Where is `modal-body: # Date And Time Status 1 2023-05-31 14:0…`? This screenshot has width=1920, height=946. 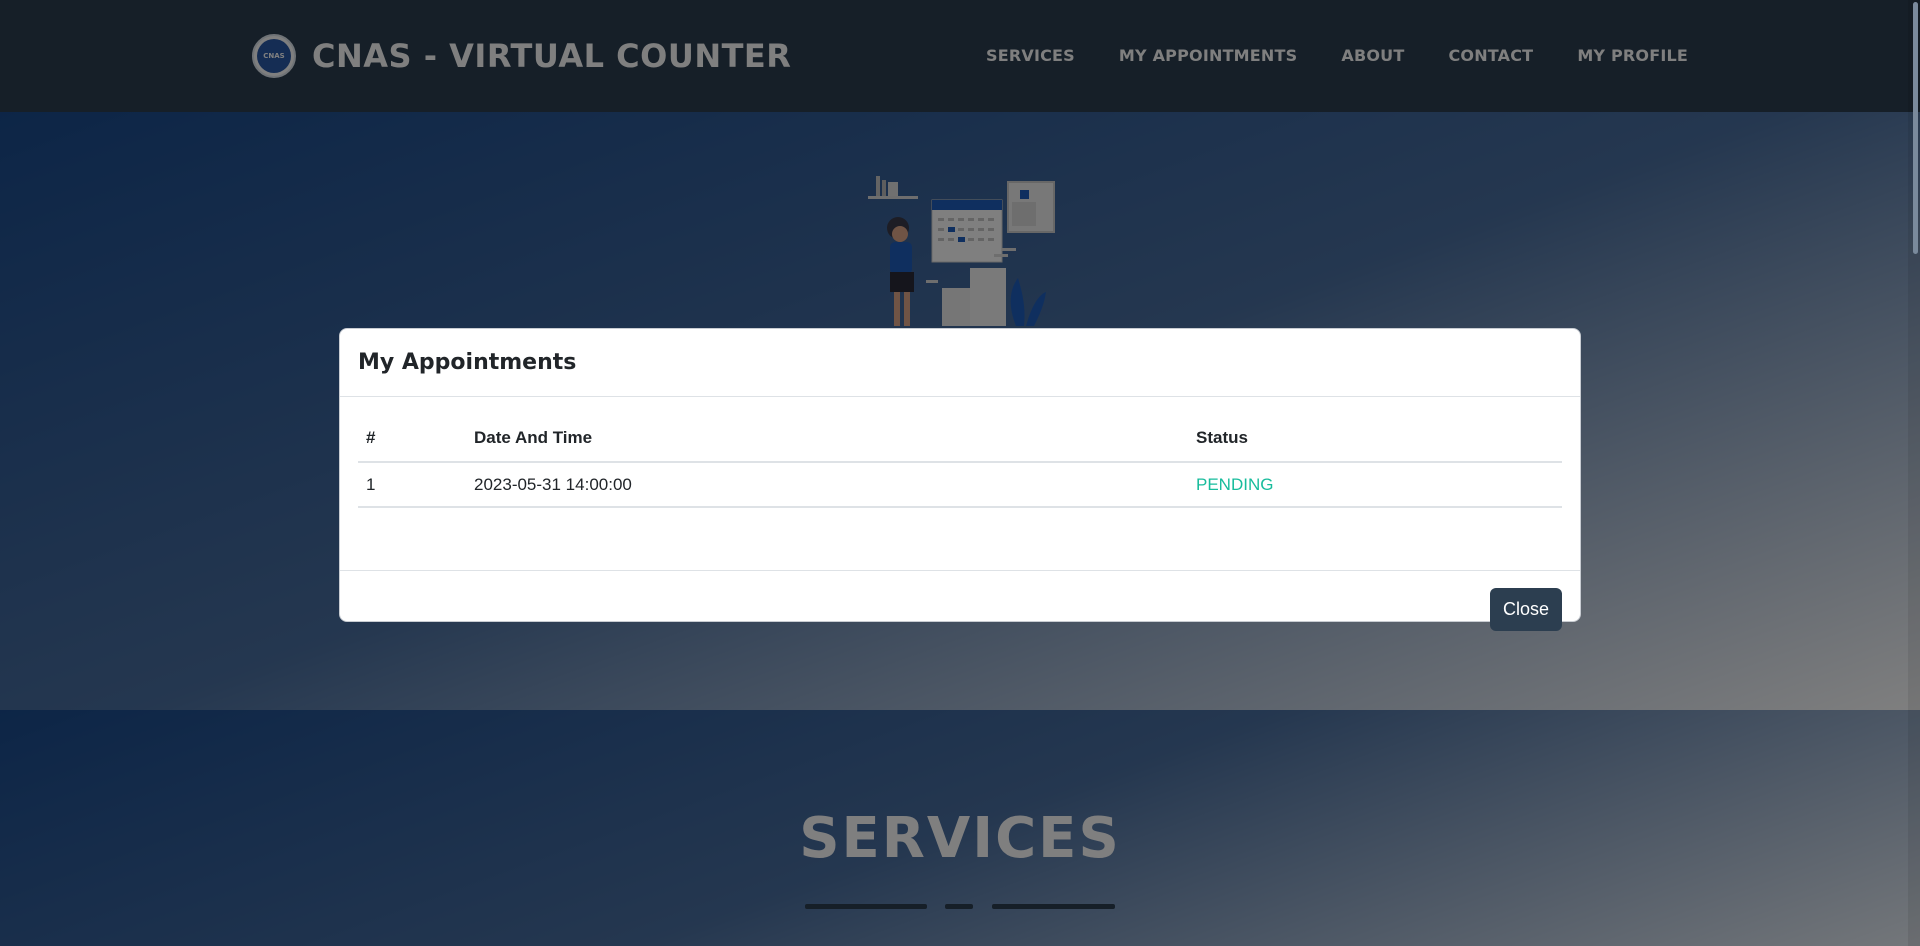 modal-body: # Date And Time Status 1 2023-05-31 14:0… is located at coordinates (960, 484).